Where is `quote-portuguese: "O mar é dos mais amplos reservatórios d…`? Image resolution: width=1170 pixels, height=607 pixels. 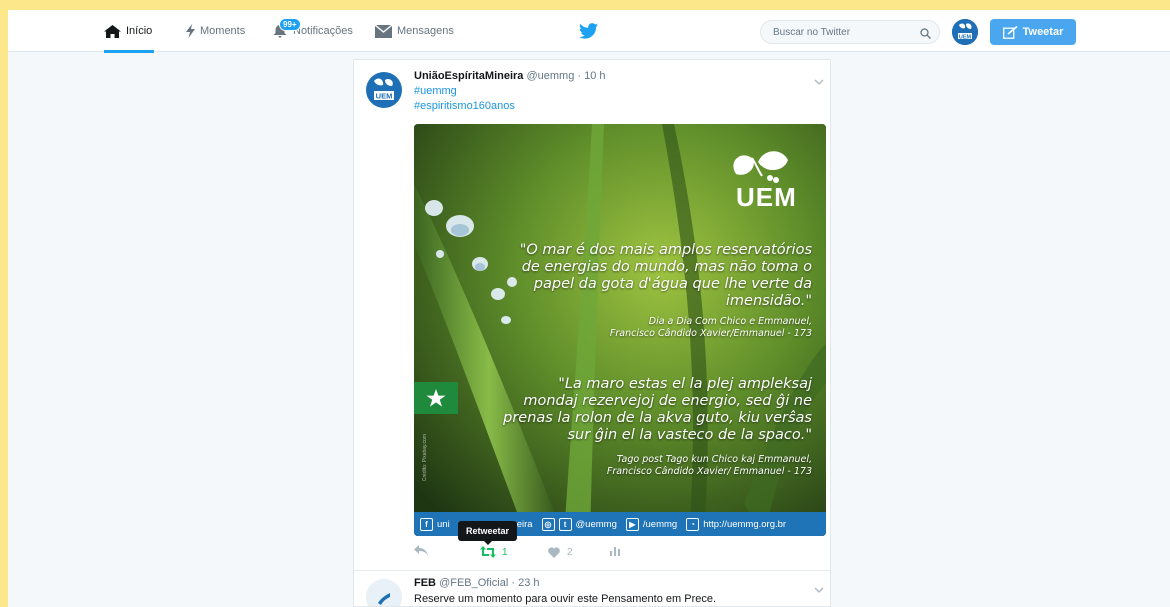
quote-portuguese: "O mar é dos mais amplos reservatórios d… is located at coordinates (665, 276).